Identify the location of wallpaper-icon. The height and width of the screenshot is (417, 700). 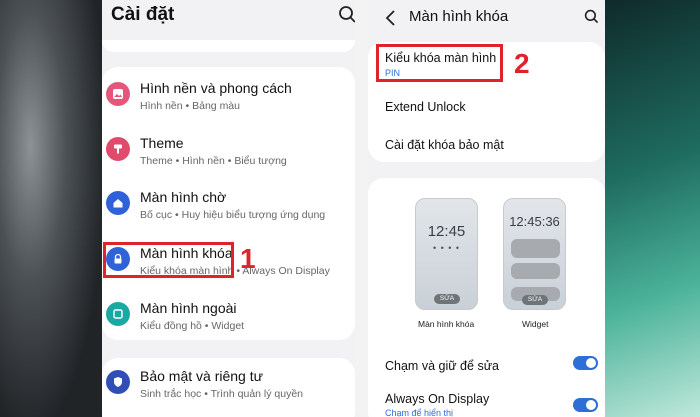
(118, 94).